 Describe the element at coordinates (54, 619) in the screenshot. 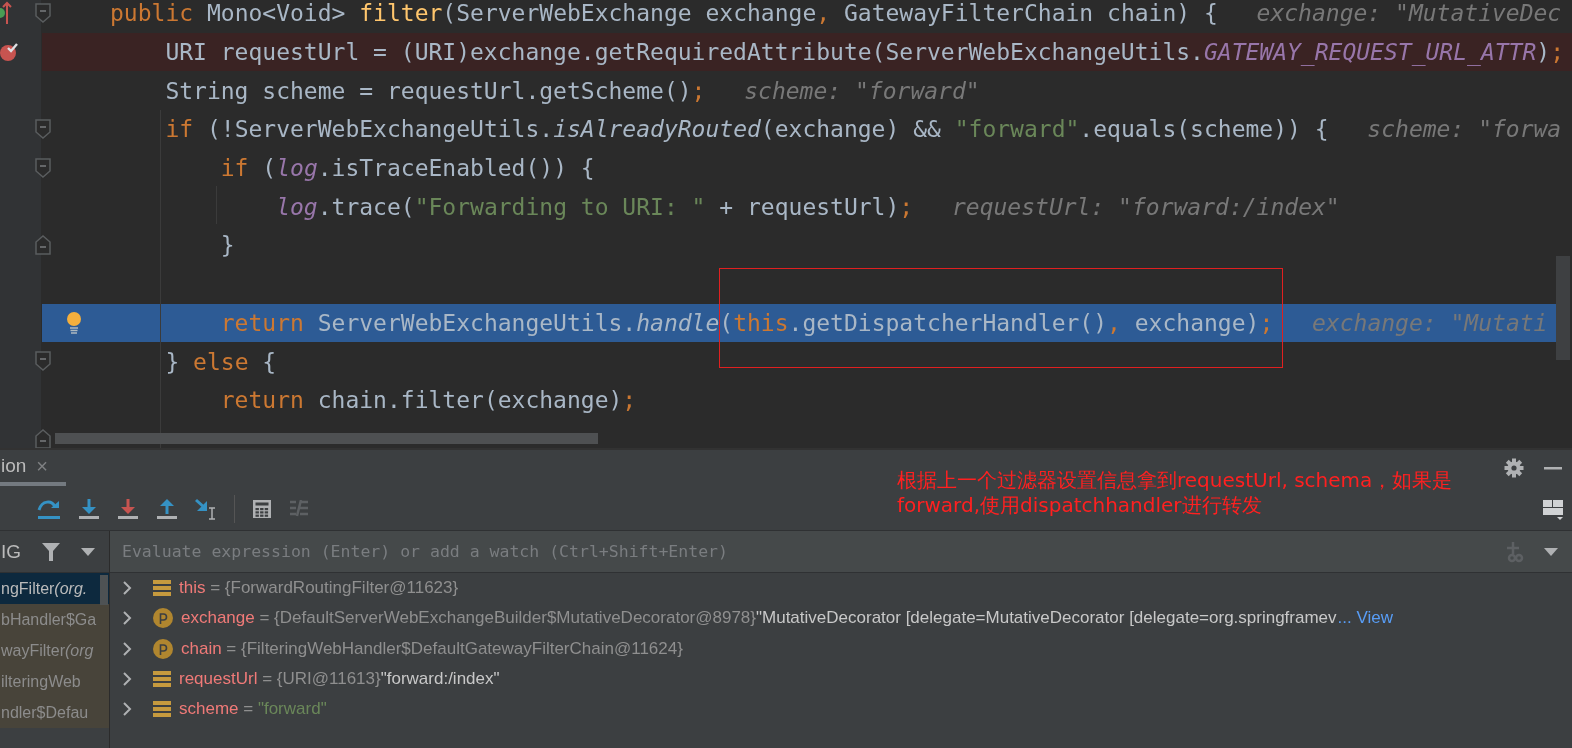

I see `stack-frame: bHandler$Ga` at that location.